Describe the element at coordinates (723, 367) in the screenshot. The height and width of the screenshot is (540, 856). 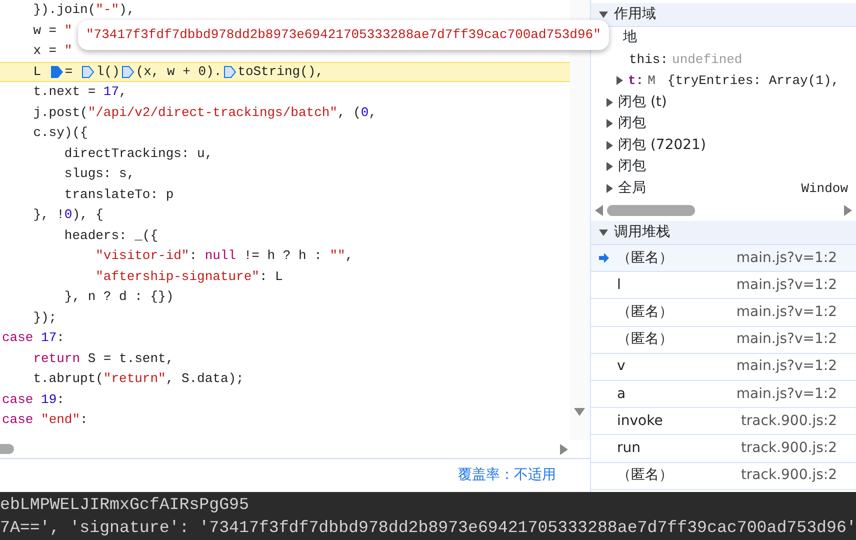
I see `stack-frame-row: v main.js?v=1:2` at that location.